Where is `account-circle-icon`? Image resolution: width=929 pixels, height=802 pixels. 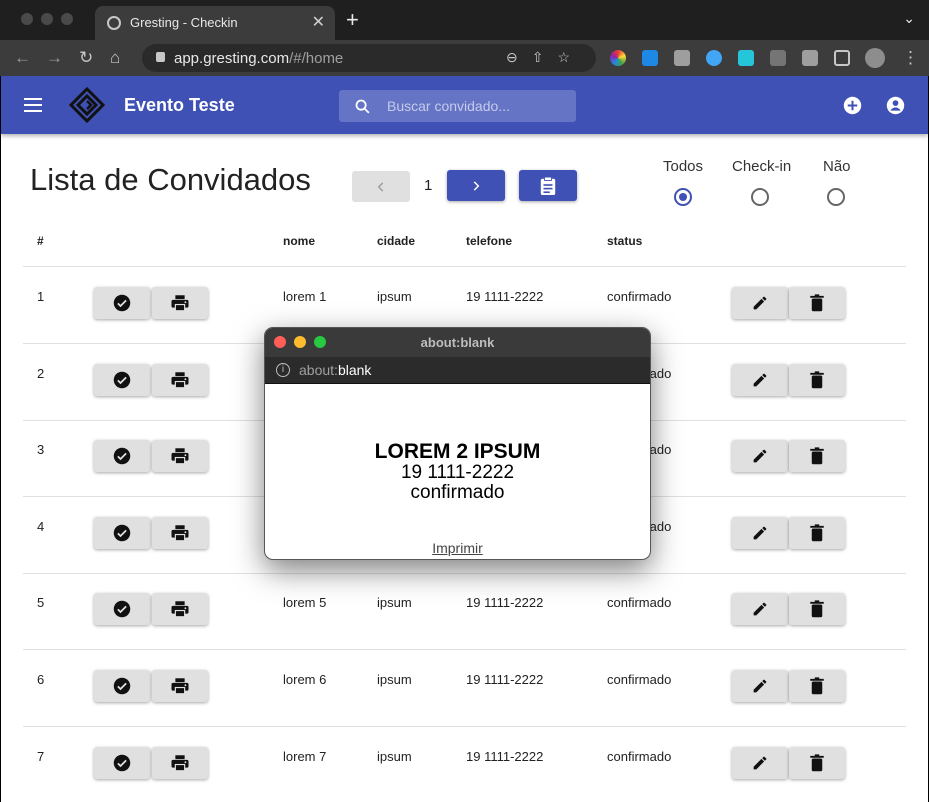
account-circle-icon is located at coordinates (895, 105).